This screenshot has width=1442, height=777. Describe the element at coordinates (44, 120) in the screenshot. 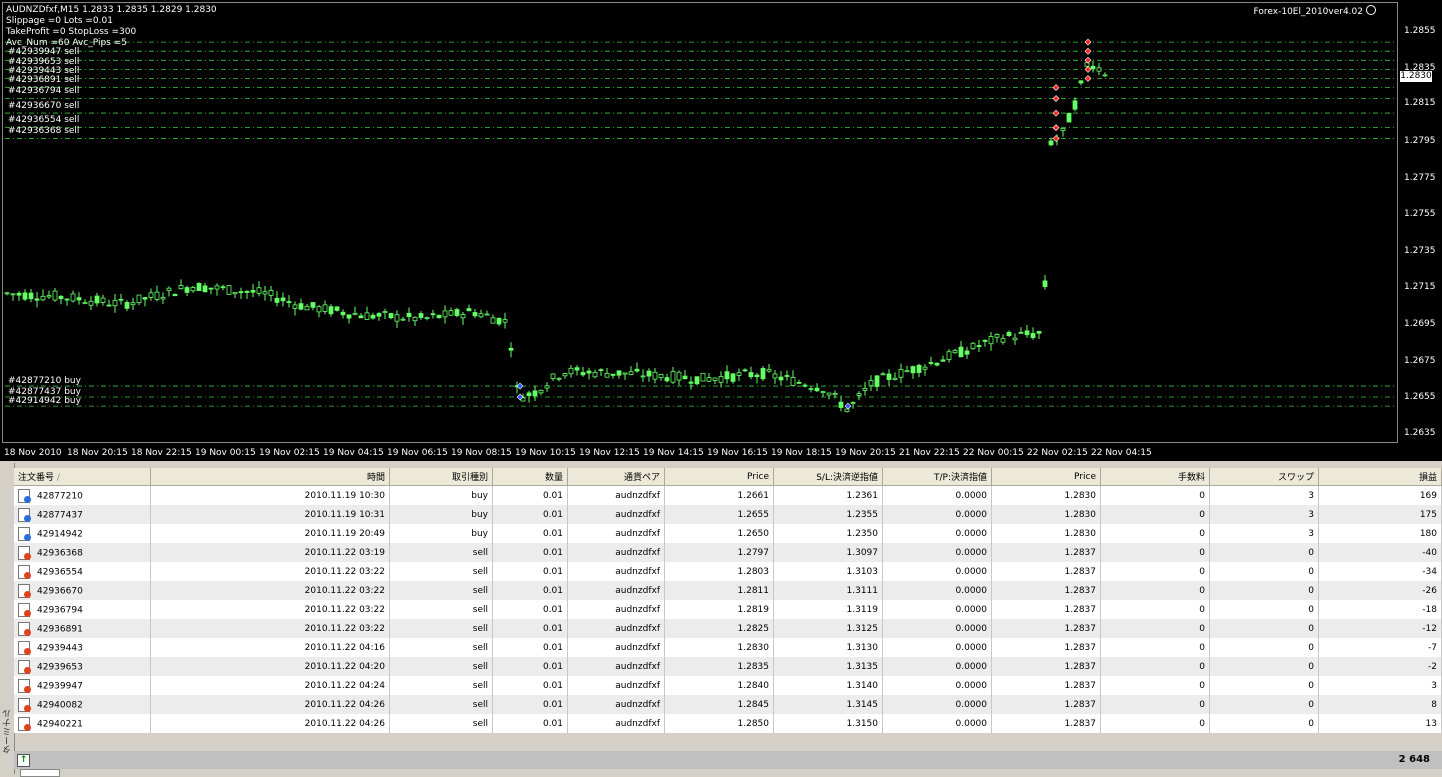

I see `order-label: #42936554 sell` at that location.